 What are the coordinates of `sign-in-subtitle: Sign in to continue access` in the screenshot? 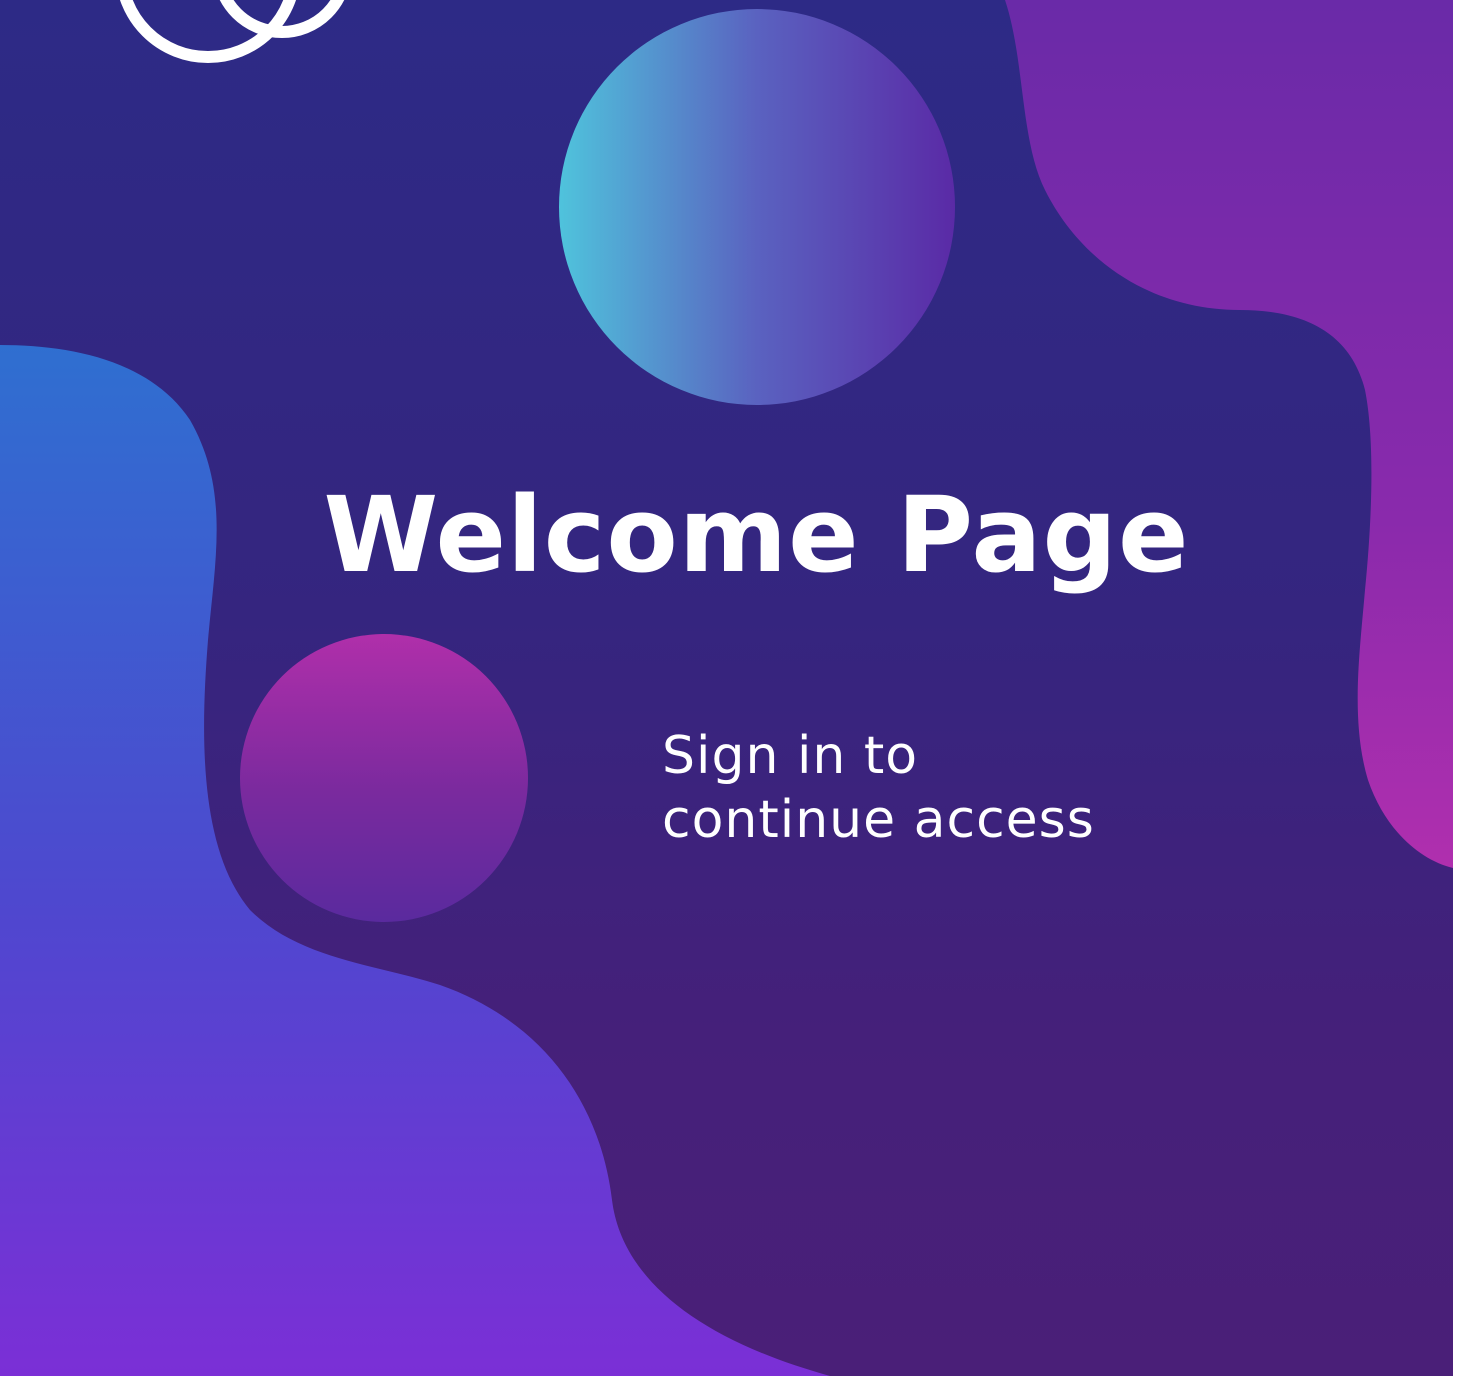 It's located at (878, 788).